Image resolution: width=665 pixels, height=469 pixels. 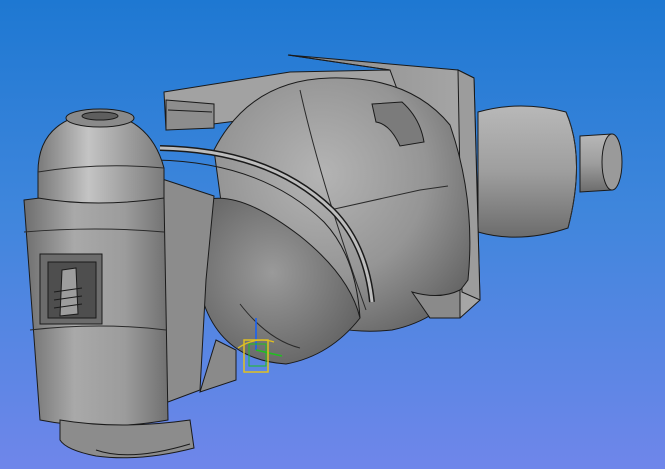 I want to click on bearing-housing, so click(x=527, y=171).